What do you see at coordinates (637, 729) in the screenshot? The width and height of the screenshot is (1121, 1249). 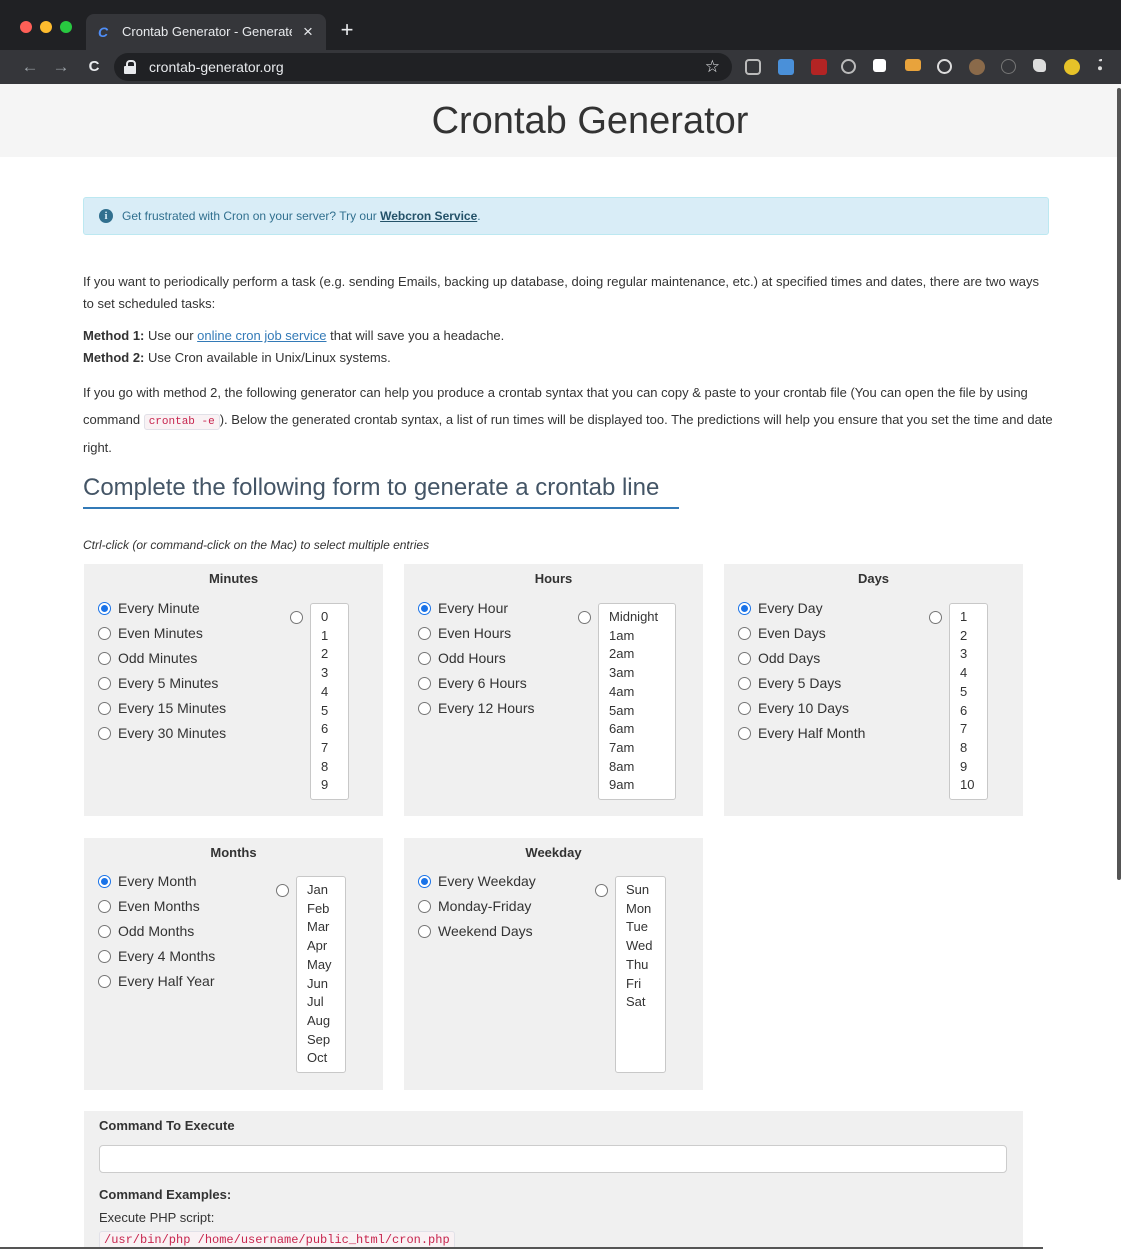 I see `list-item: 6am` at bounding box center [637, 729].